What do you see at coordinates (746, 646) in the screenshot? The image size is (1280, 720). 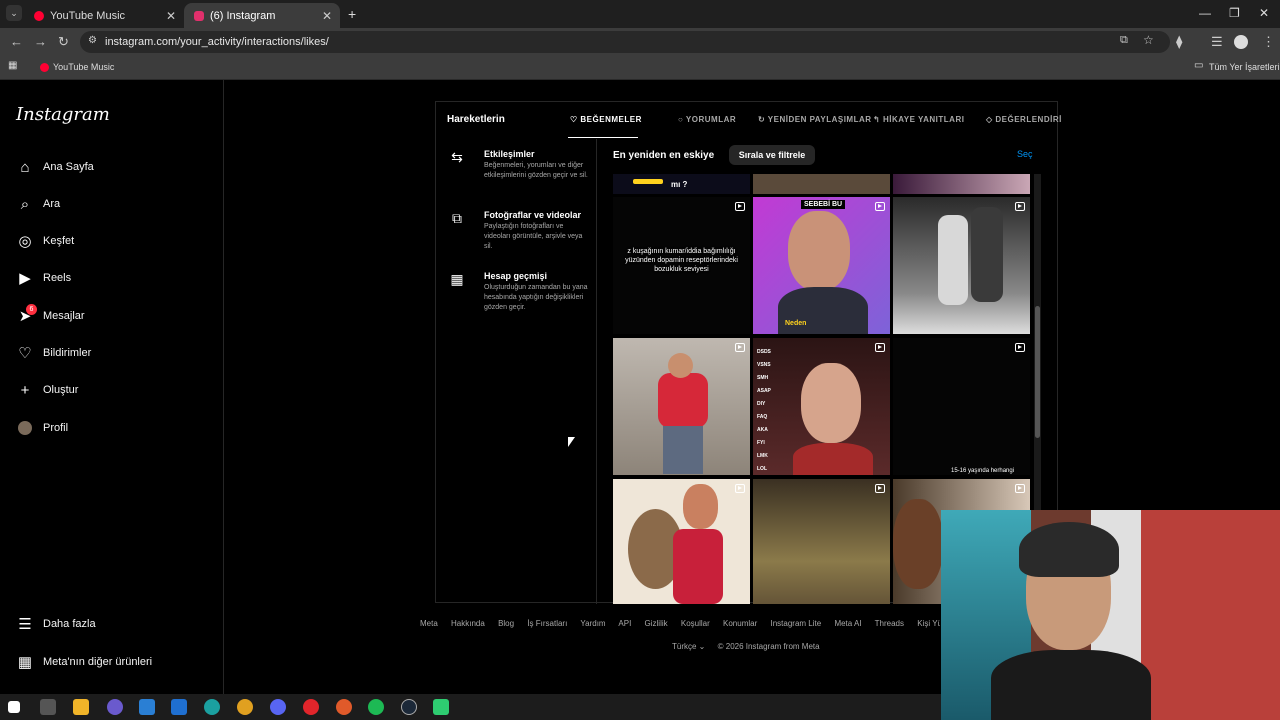 I see `footer-bottom: Türkçe ⌄ © 2026 Instagram from Meta` at bounding box center [746, 646].